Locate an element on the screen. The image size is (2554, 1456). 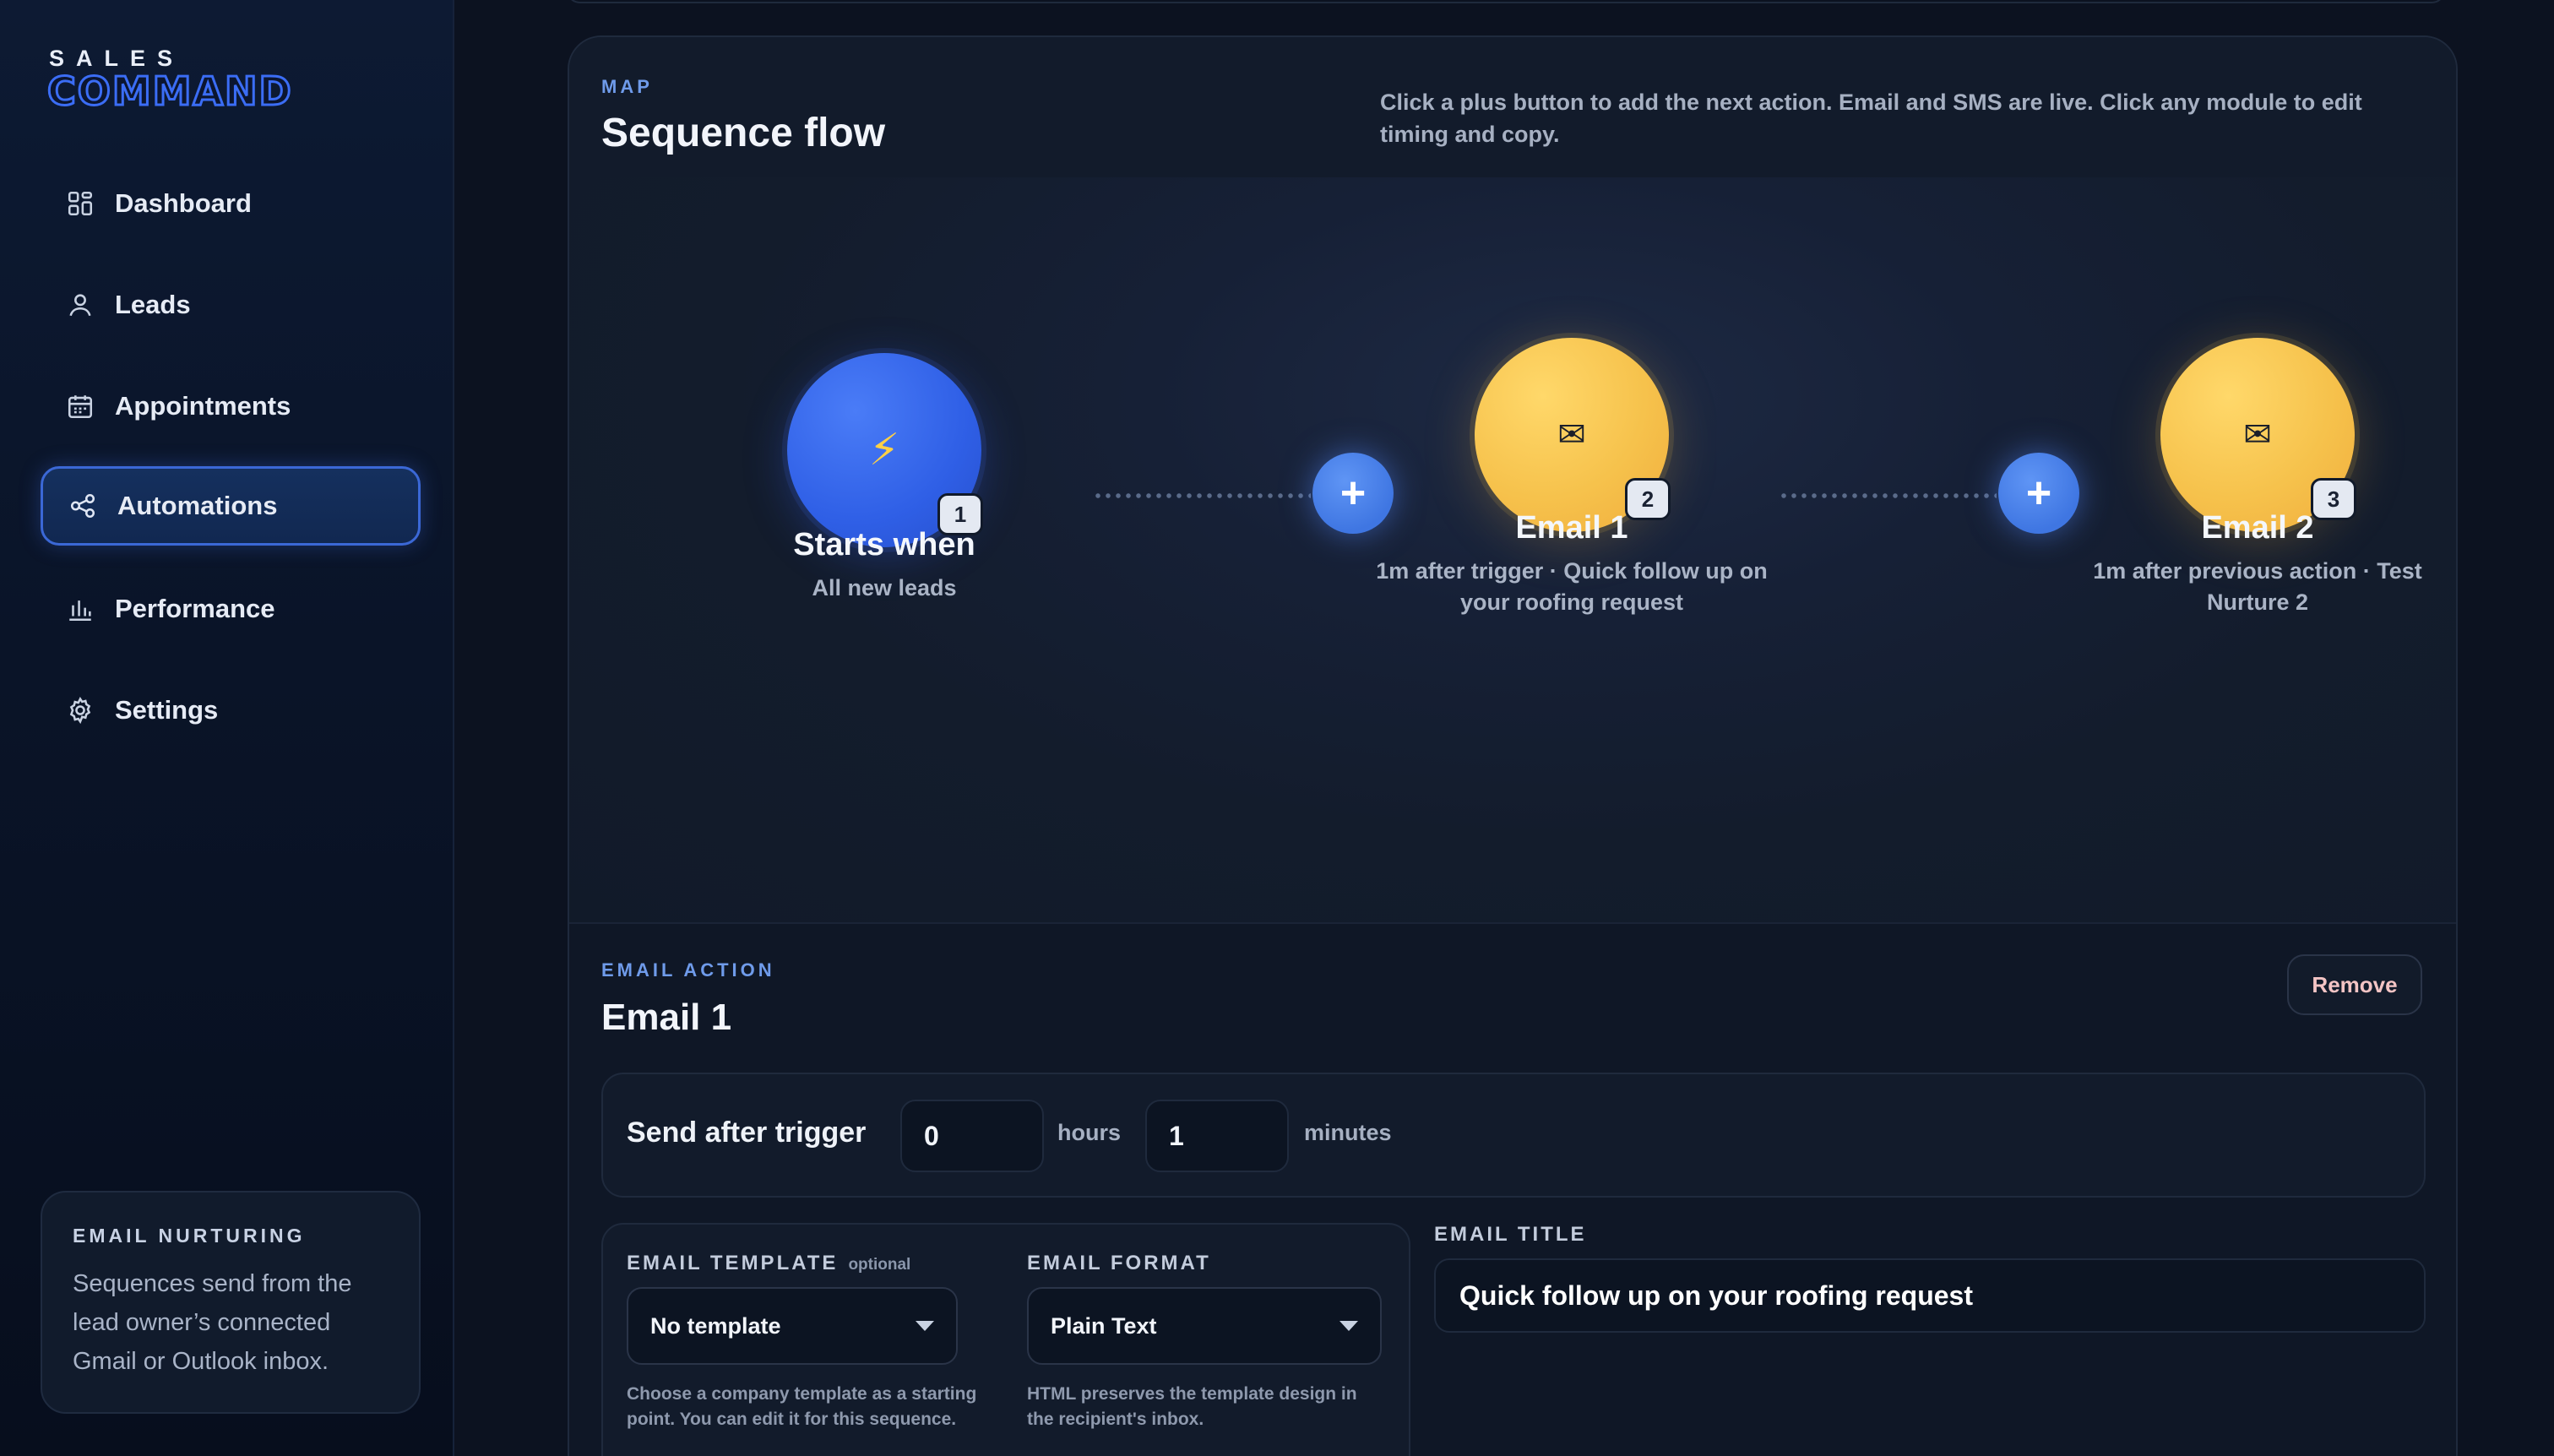
hours-unit-label: hours is located at coordinates (1089, 1132).